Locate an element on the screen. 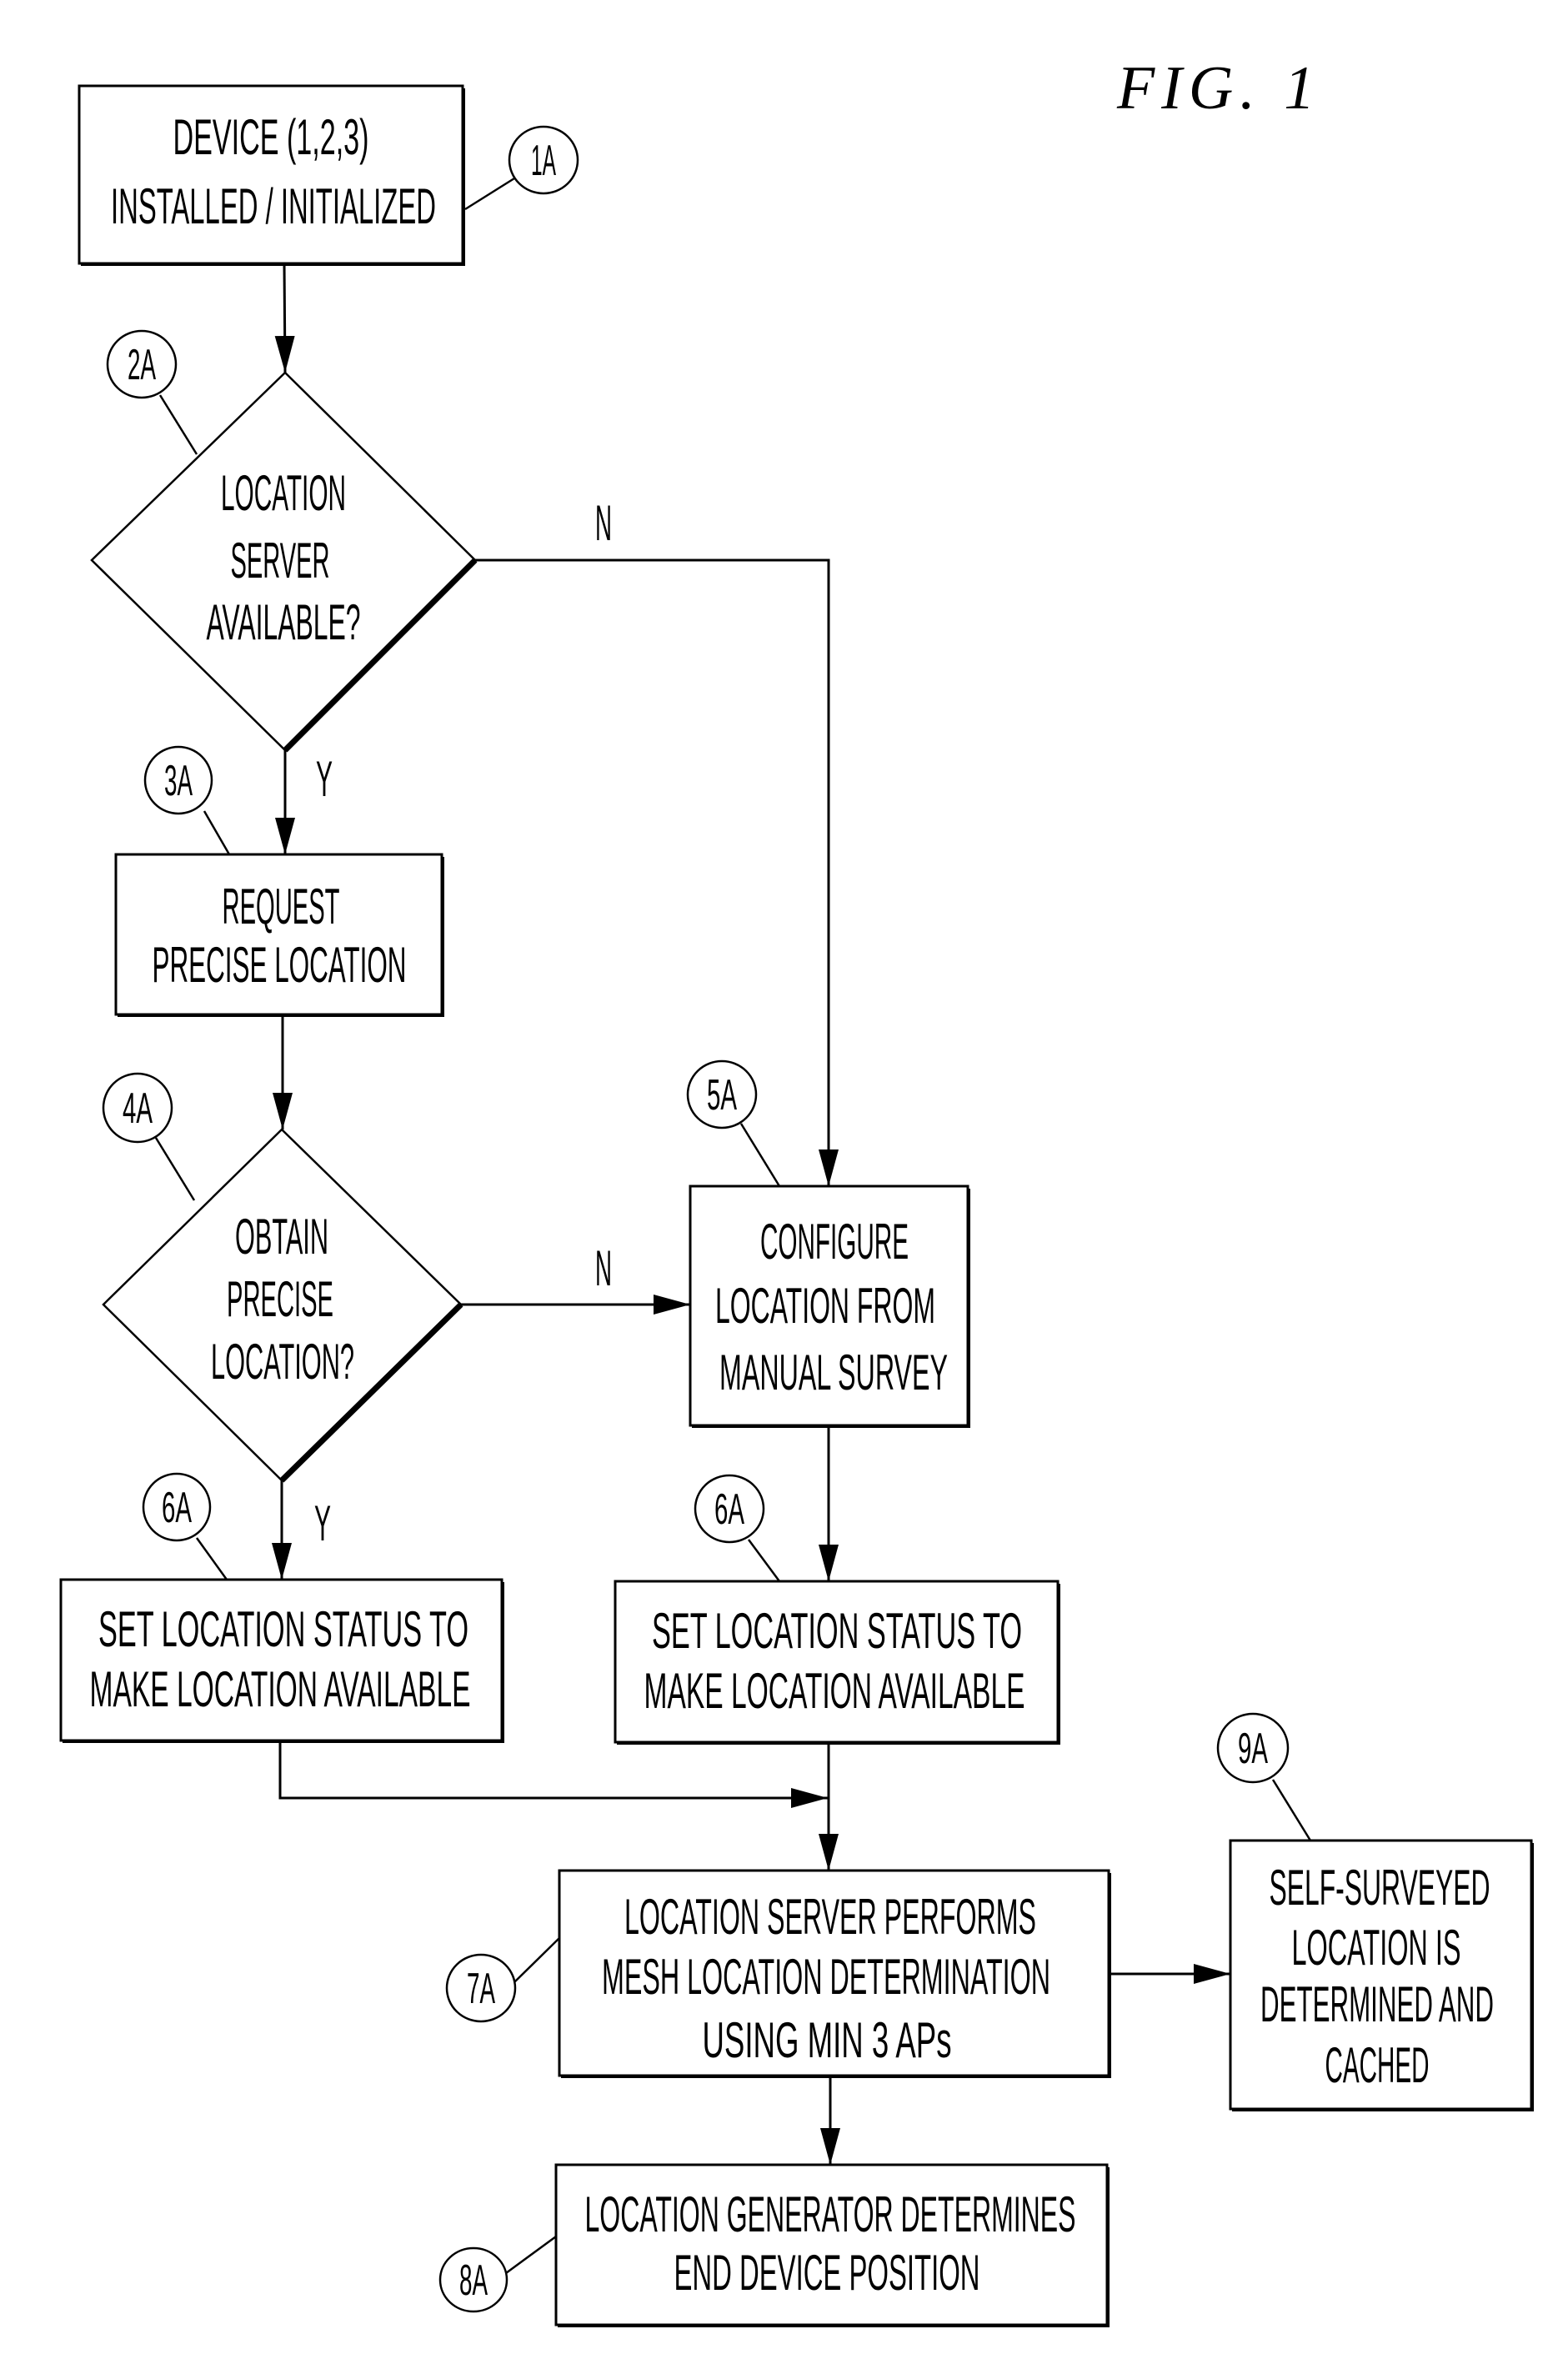  figure-title: FIG. 1 is located at coordinates (1218, 88).